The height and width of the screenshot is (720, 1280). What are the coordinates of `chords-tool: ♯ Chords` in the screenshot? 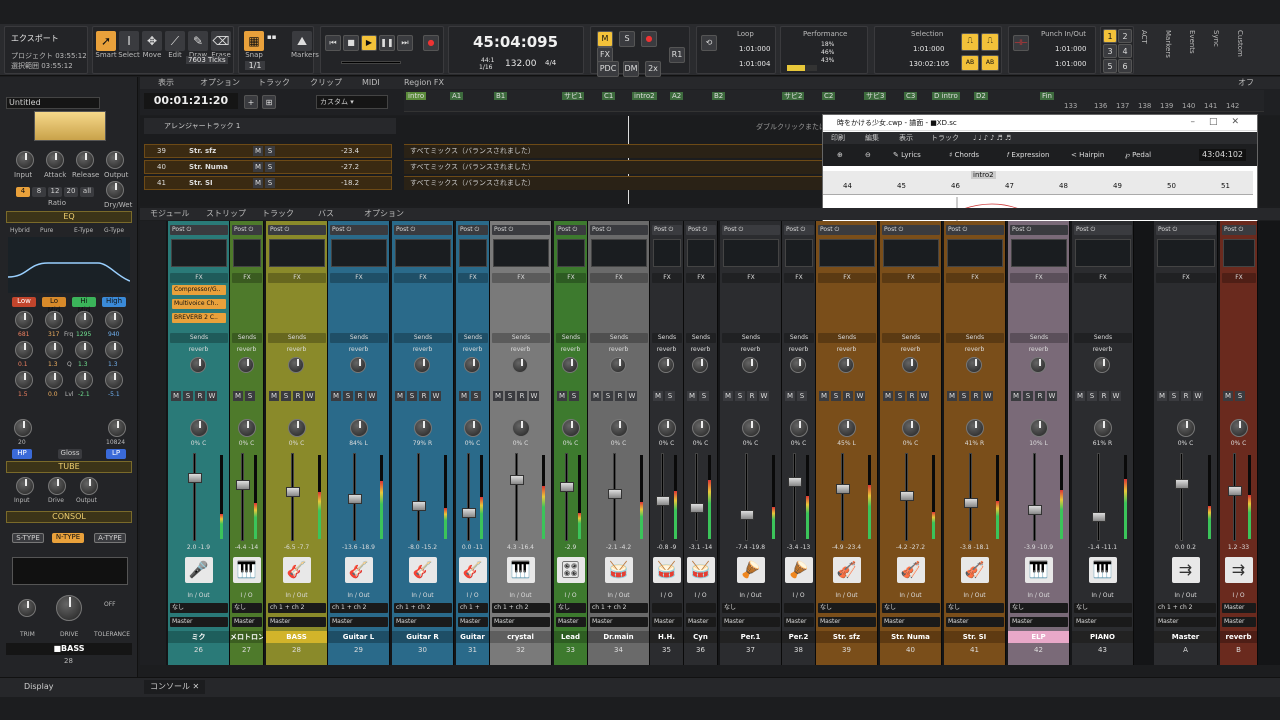 It's located at (964, 155).